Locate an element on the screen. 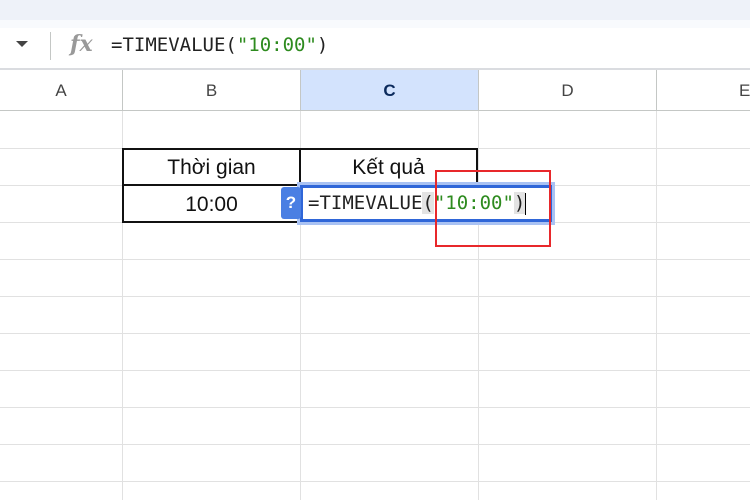  formula-prefix: =TIMEVALUE( is located at coordinates (174, 45).